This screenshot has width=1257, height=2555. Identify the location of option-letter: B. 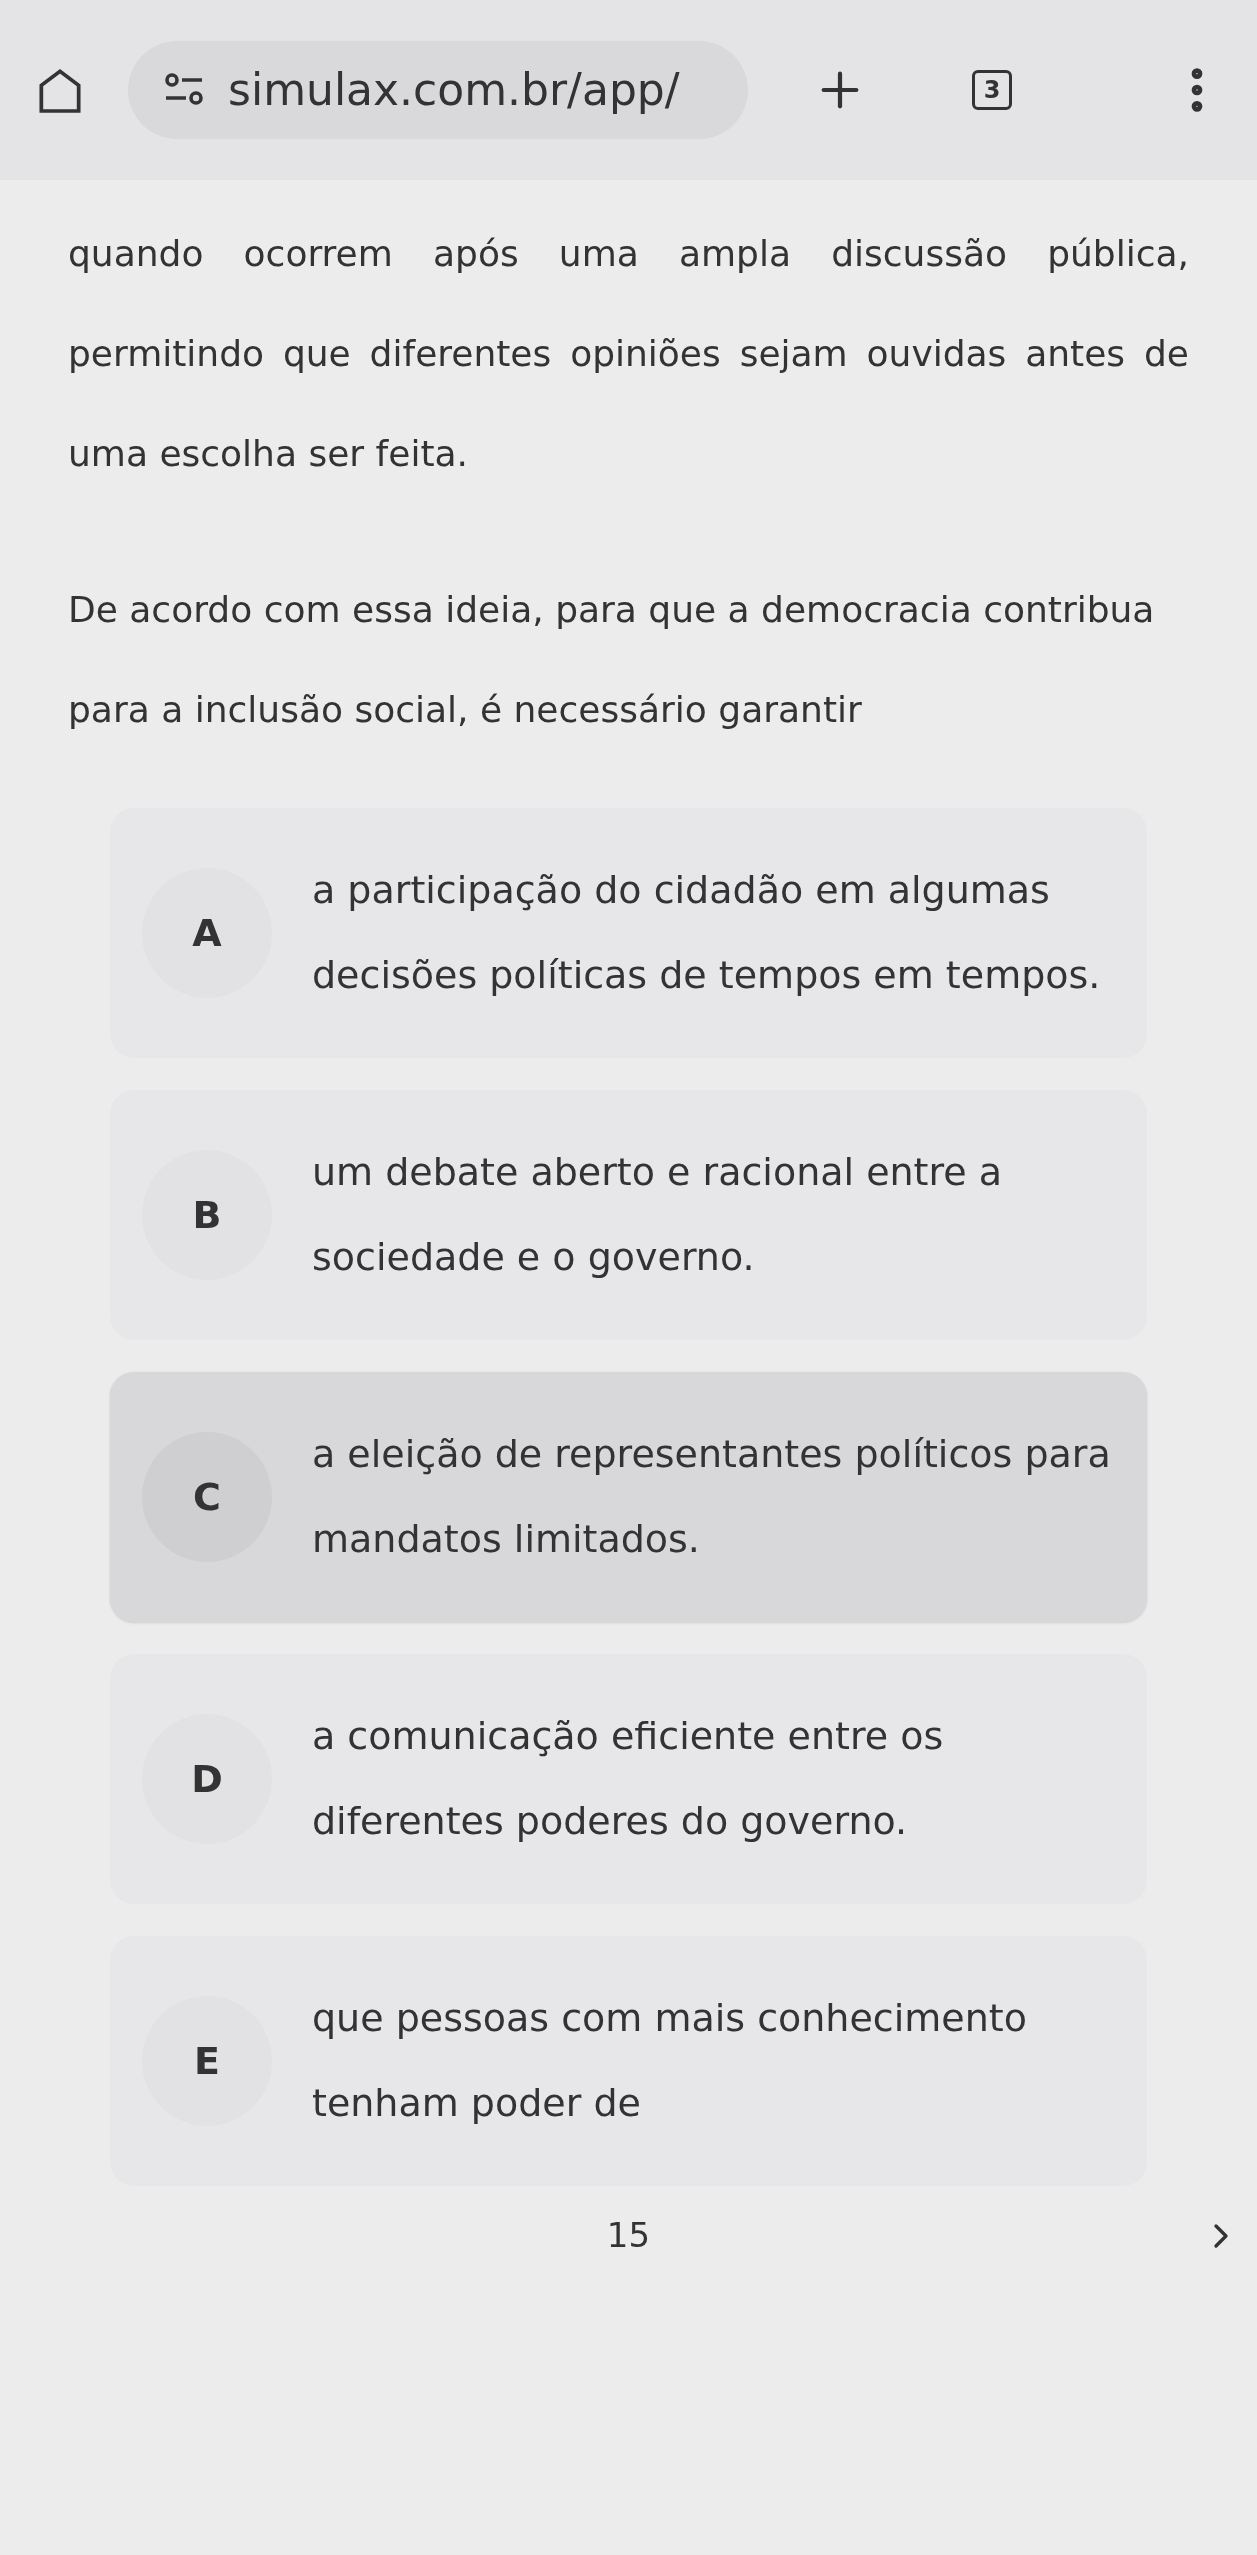
(207, 1215).